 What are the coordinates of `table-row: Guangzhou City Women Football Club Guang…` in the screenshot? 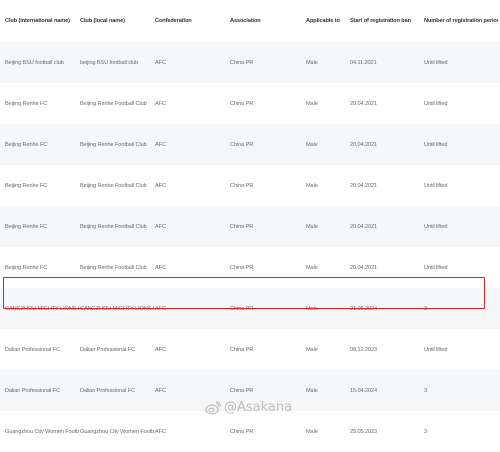 It's located at (250, 431).